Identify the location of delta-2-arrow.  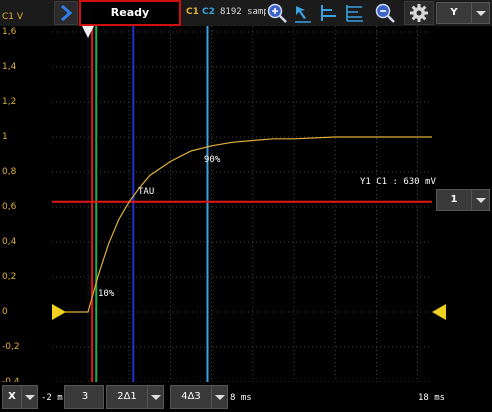
(219, 397).